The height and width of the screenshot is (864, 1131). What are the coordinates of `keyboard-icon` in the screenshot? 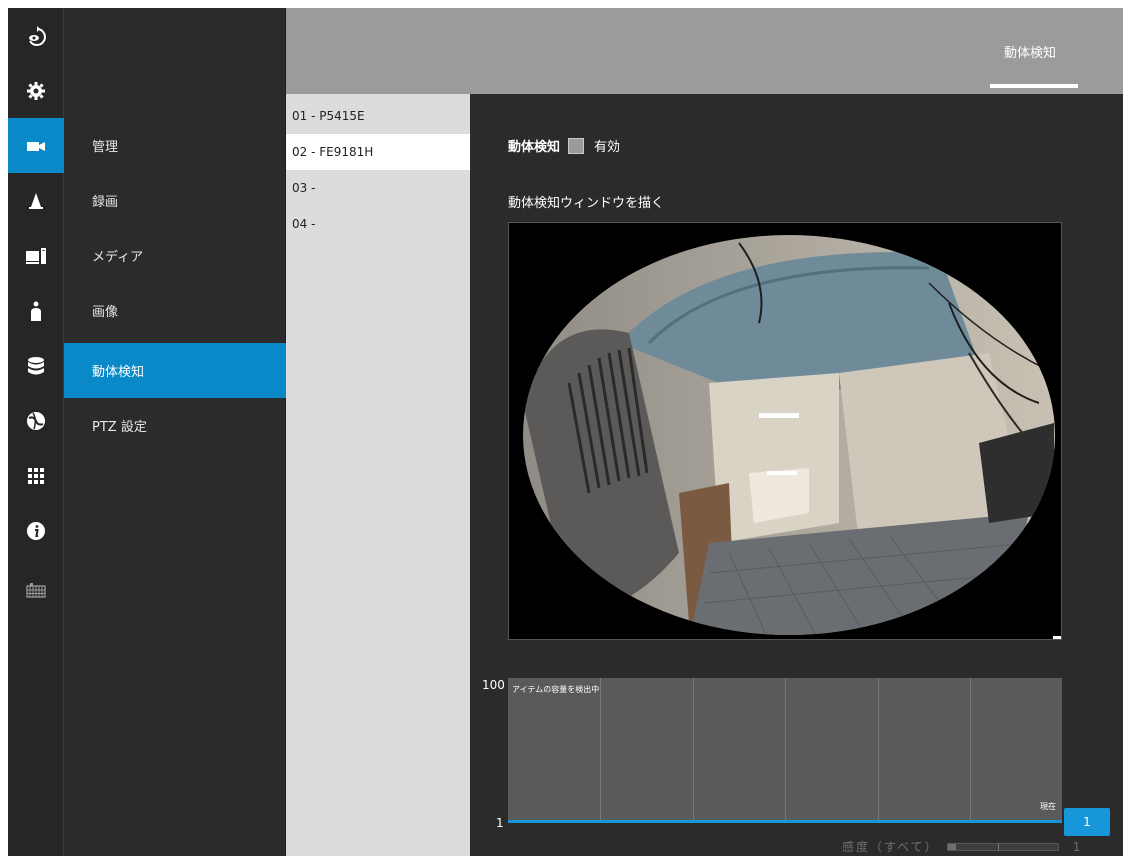 It's located at (36, 590).